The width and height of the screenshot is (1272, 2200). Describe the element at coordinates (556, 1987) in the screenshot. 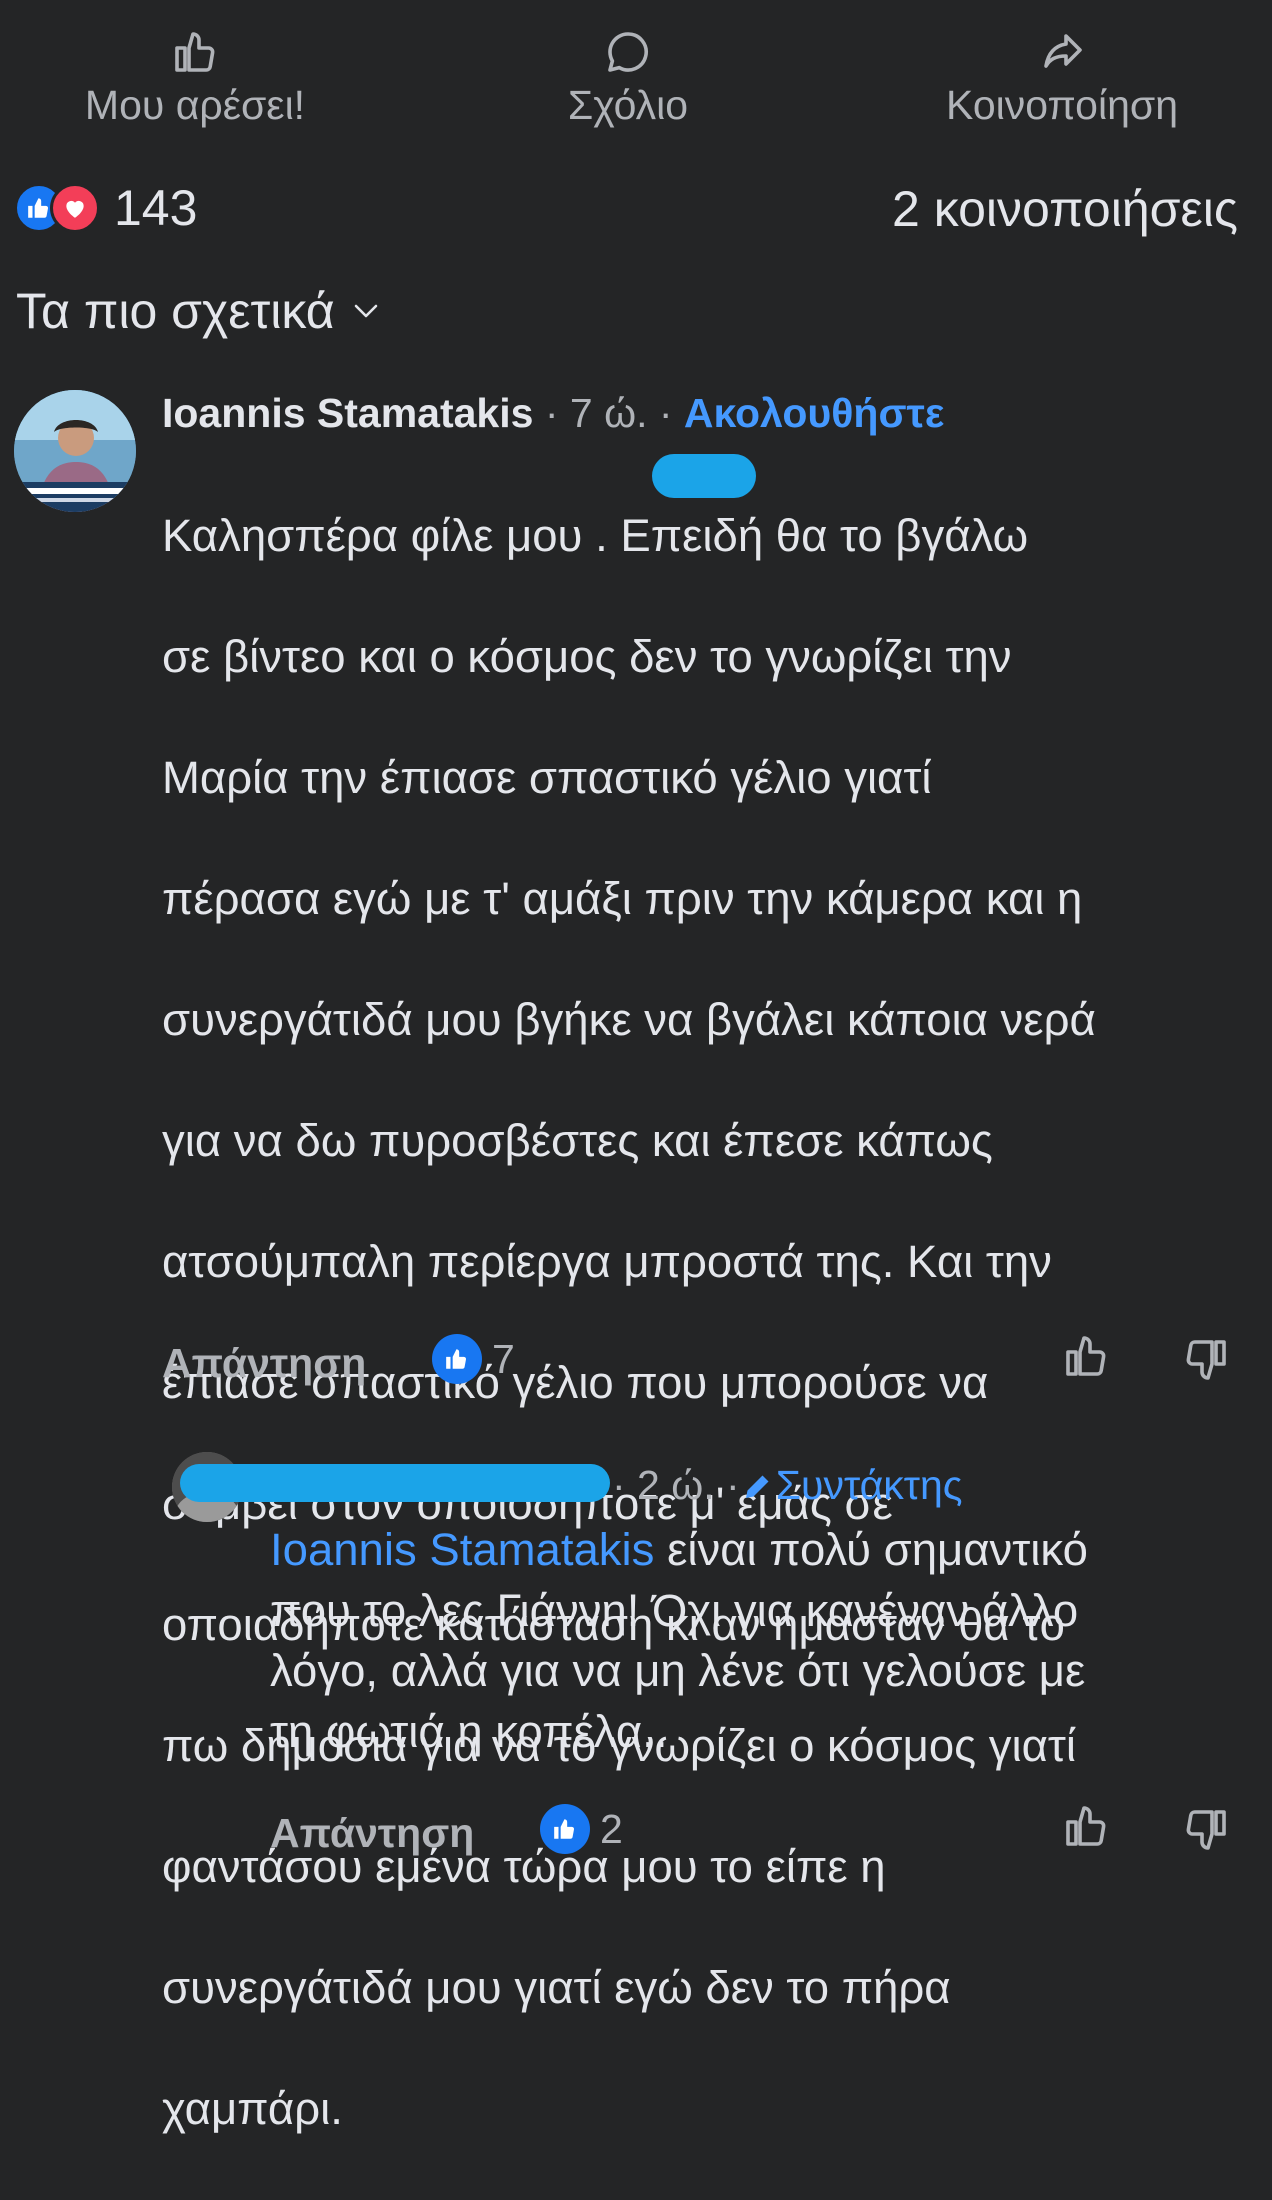

I see `comment-line: συνεργάτιδά μου γιατί εγώ δεν το πήρα` at that location.